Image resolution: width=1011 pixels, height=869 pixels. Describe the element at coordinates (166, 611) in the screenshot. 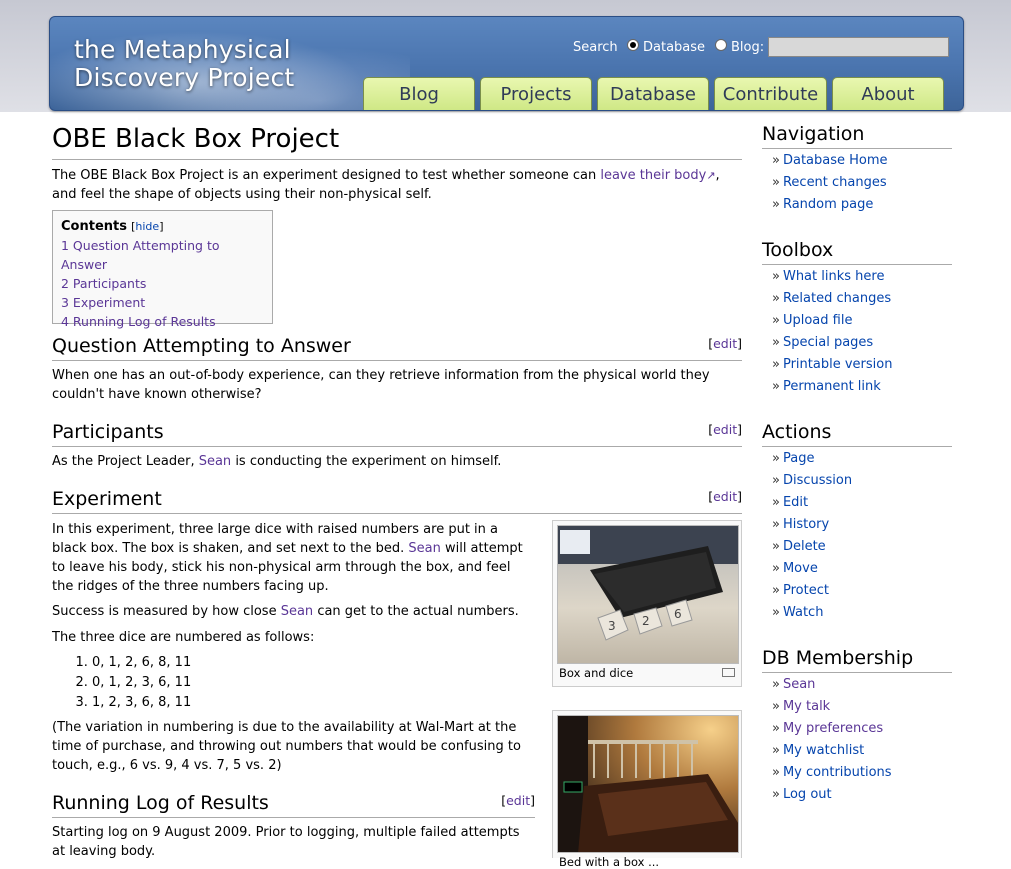

I see `experiment-p2-pre: Success is measured by how close` at that location.